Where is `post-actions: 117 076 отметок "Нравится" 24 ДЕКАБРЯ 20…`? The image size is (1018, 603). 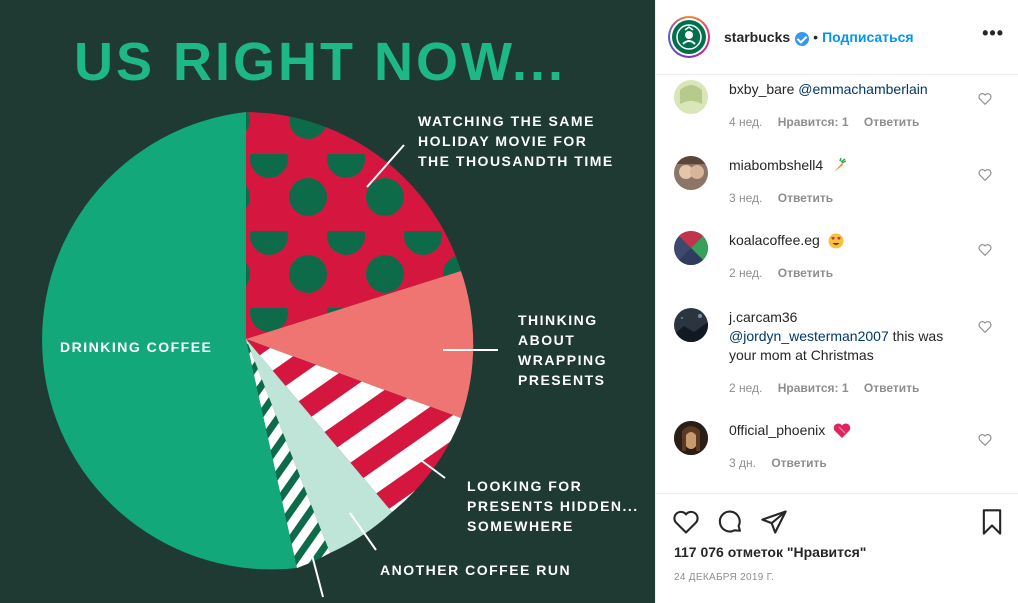 post-actions: 117 076 отметок "Нравится" 24 ДЕКАБРЯ 20… is located at coordinates (837, 548).